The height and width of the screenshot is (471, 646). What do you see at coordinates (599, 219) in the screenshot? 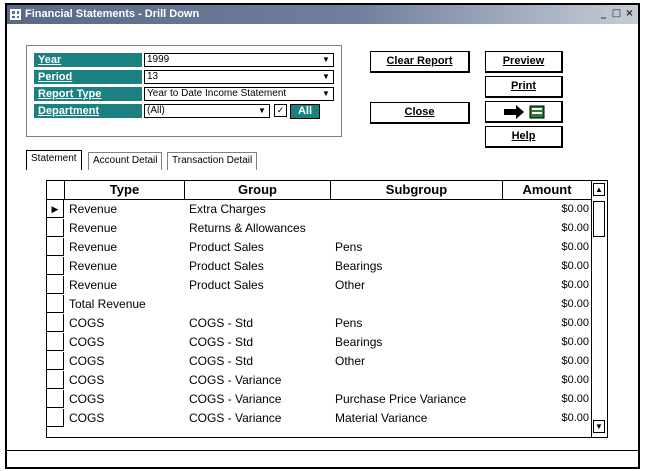
I see `scroll-thumb` at bounding box center [599, 219].